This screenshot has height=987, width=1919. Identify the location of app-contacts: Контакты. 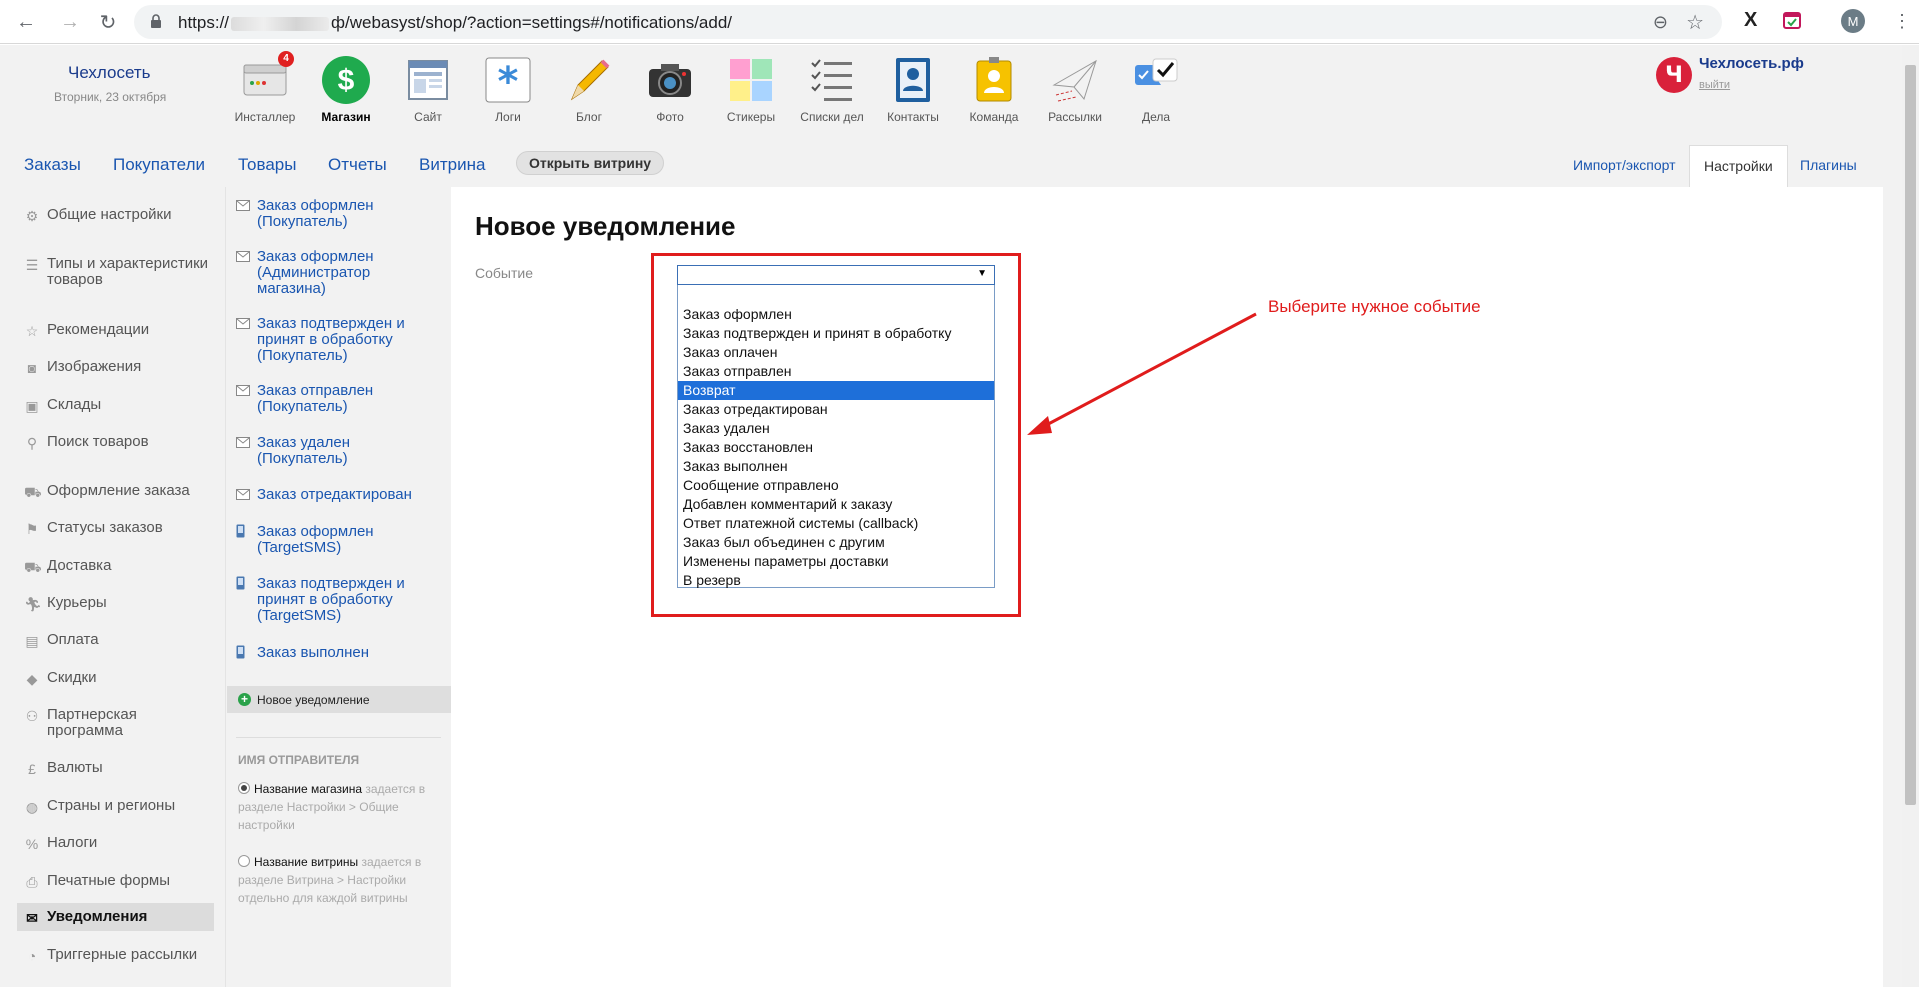
(913, 89).